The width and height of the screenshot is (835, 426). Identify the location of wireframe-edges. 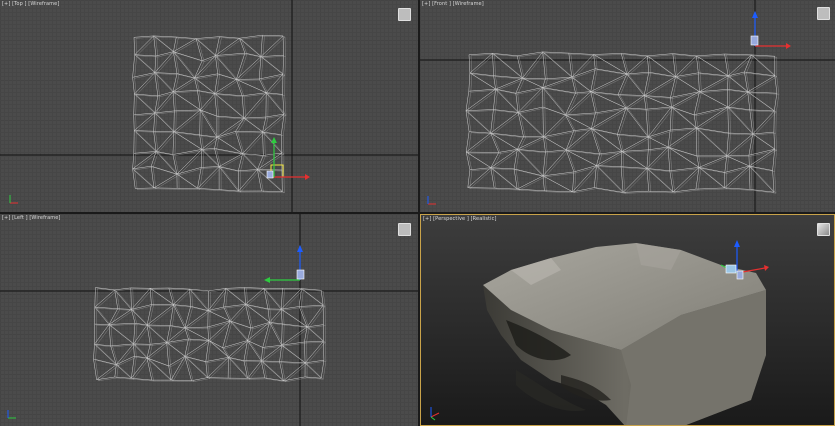
(209, 334).